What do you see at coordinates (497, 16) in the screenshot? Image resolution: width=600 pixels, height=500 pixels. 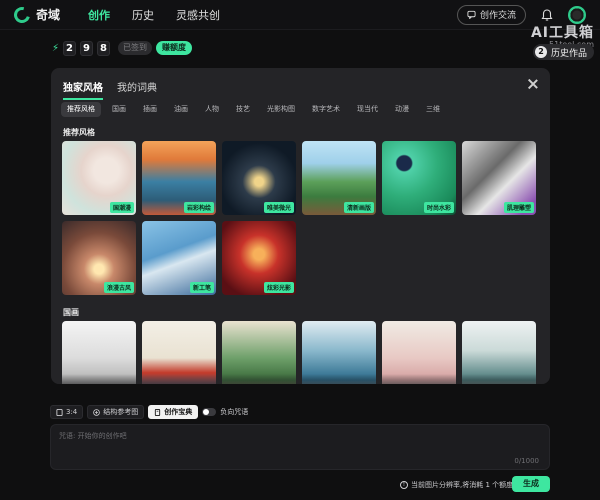 I see `exchange-label: 创作交流` at bounding box center [497, 16].